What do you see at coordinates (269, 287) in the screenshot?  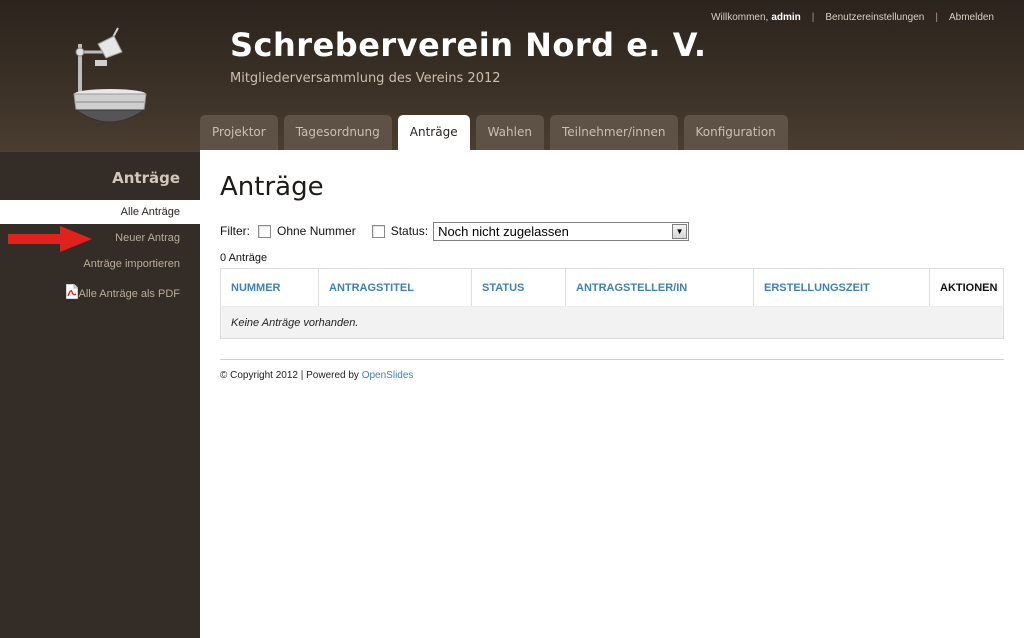 I see `column-header-number: NUMMER` at bounding box center [269, 287].